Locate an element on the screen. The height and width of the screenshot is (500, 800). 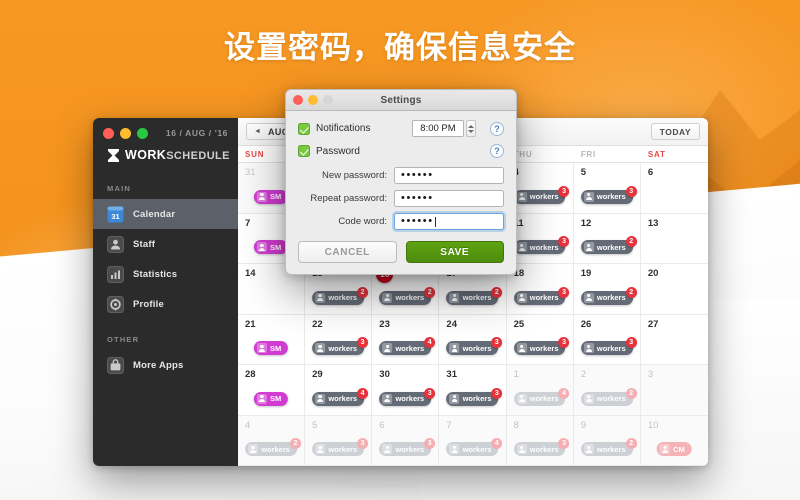
calendar-day-cell: 26 workers 3 is located at coordinates (607, 339).